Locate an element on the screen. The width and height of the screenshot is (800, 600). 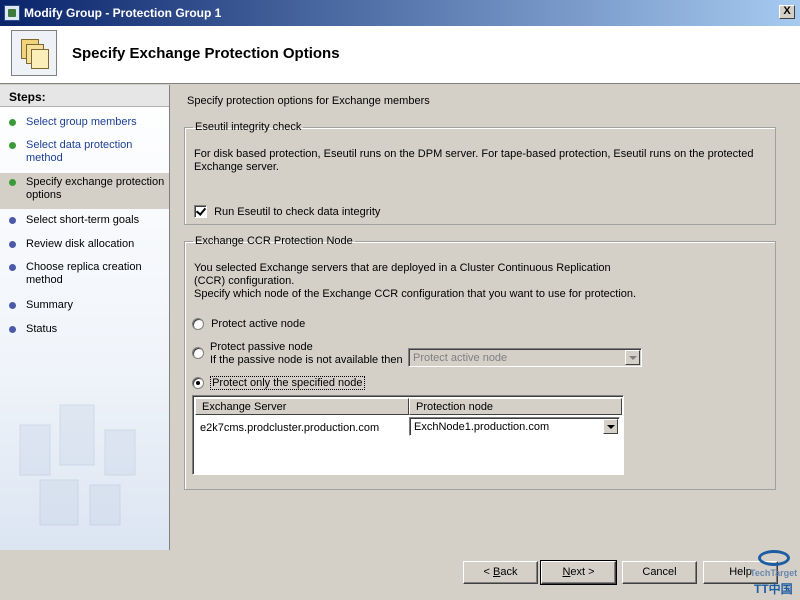
step-label: Select data protection method is located at coordinates (79, 151).